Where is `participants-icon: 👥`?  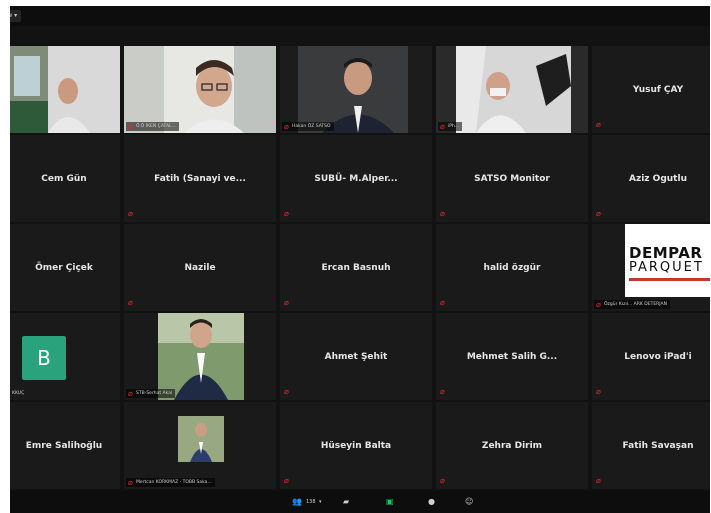 participants-icon: 👥 is located at coordinates (297, 502).